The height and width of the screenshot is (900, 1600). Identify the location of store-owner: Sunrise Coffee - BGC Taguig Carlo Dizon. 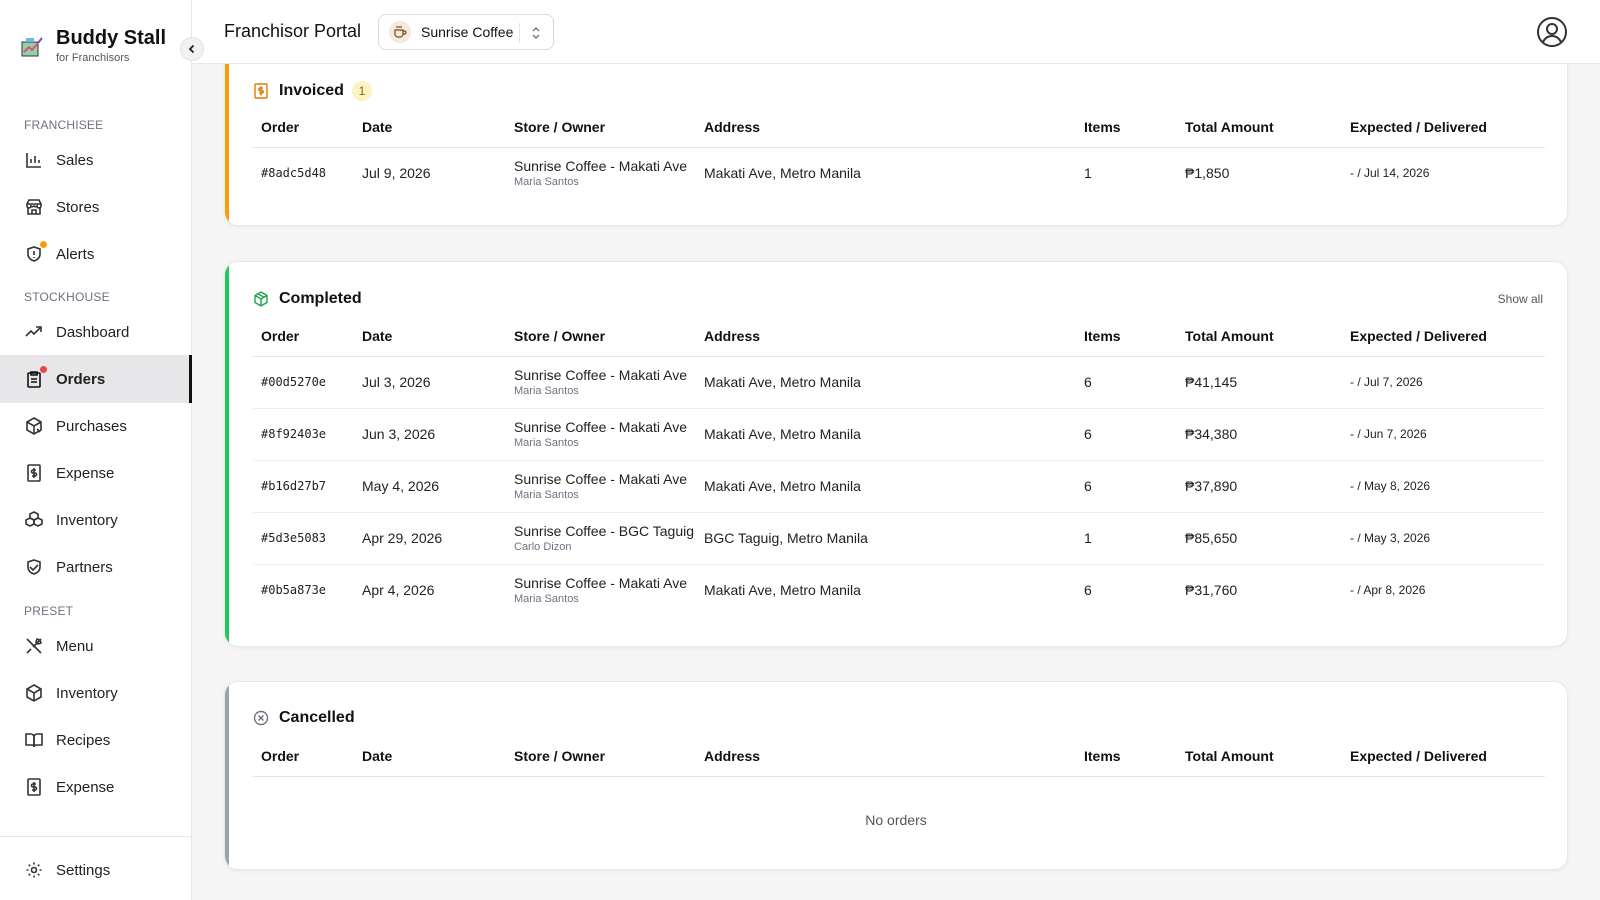
(601, 538).